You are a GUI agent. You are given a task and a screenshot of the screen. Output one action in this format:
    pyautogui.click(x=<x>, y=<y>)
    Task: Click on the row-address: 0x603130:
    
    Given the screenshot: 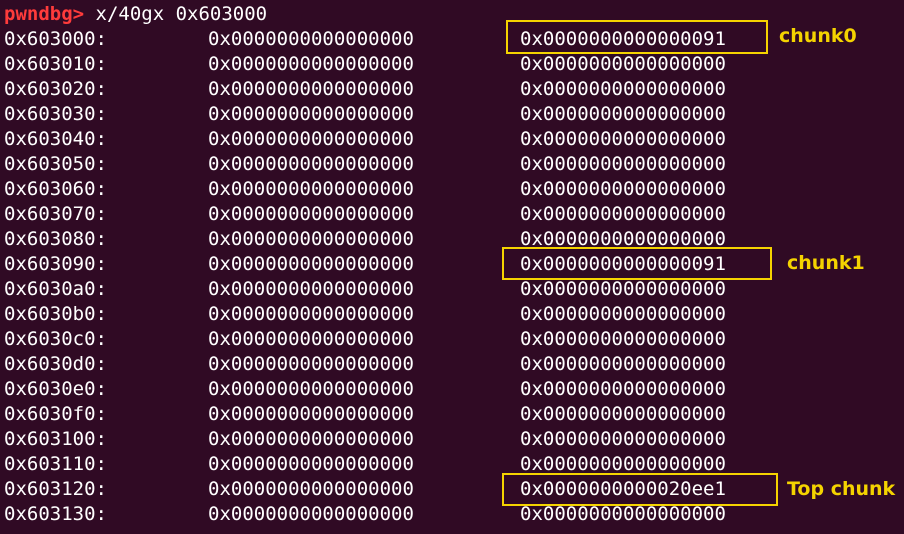 What is the action you would take?
    pyautogui.click(x=55, y=514)
    